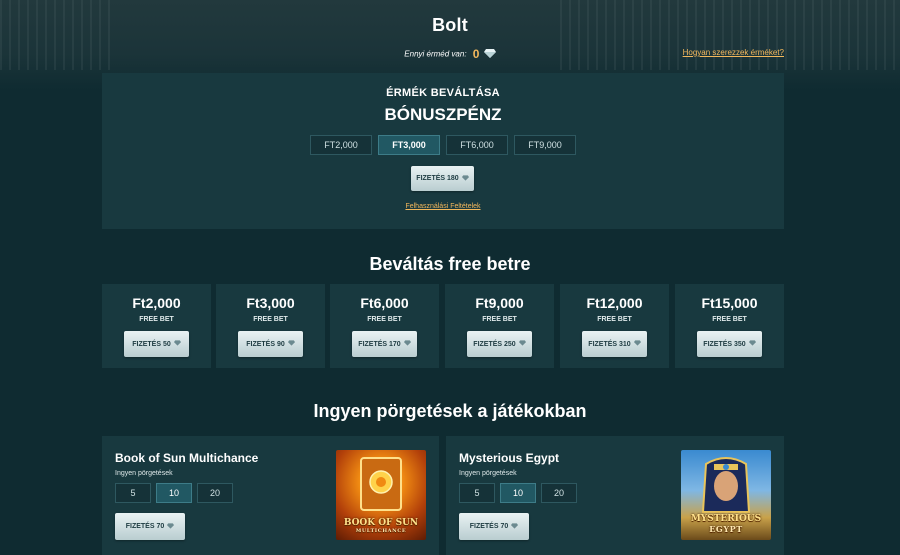  What do you see at coordinates (726, 495) in the screenshot?
I see `game-thumbnail-mysterious-egypt: MYSTERIOUS EGYPT` at bounding box center [726, 495].